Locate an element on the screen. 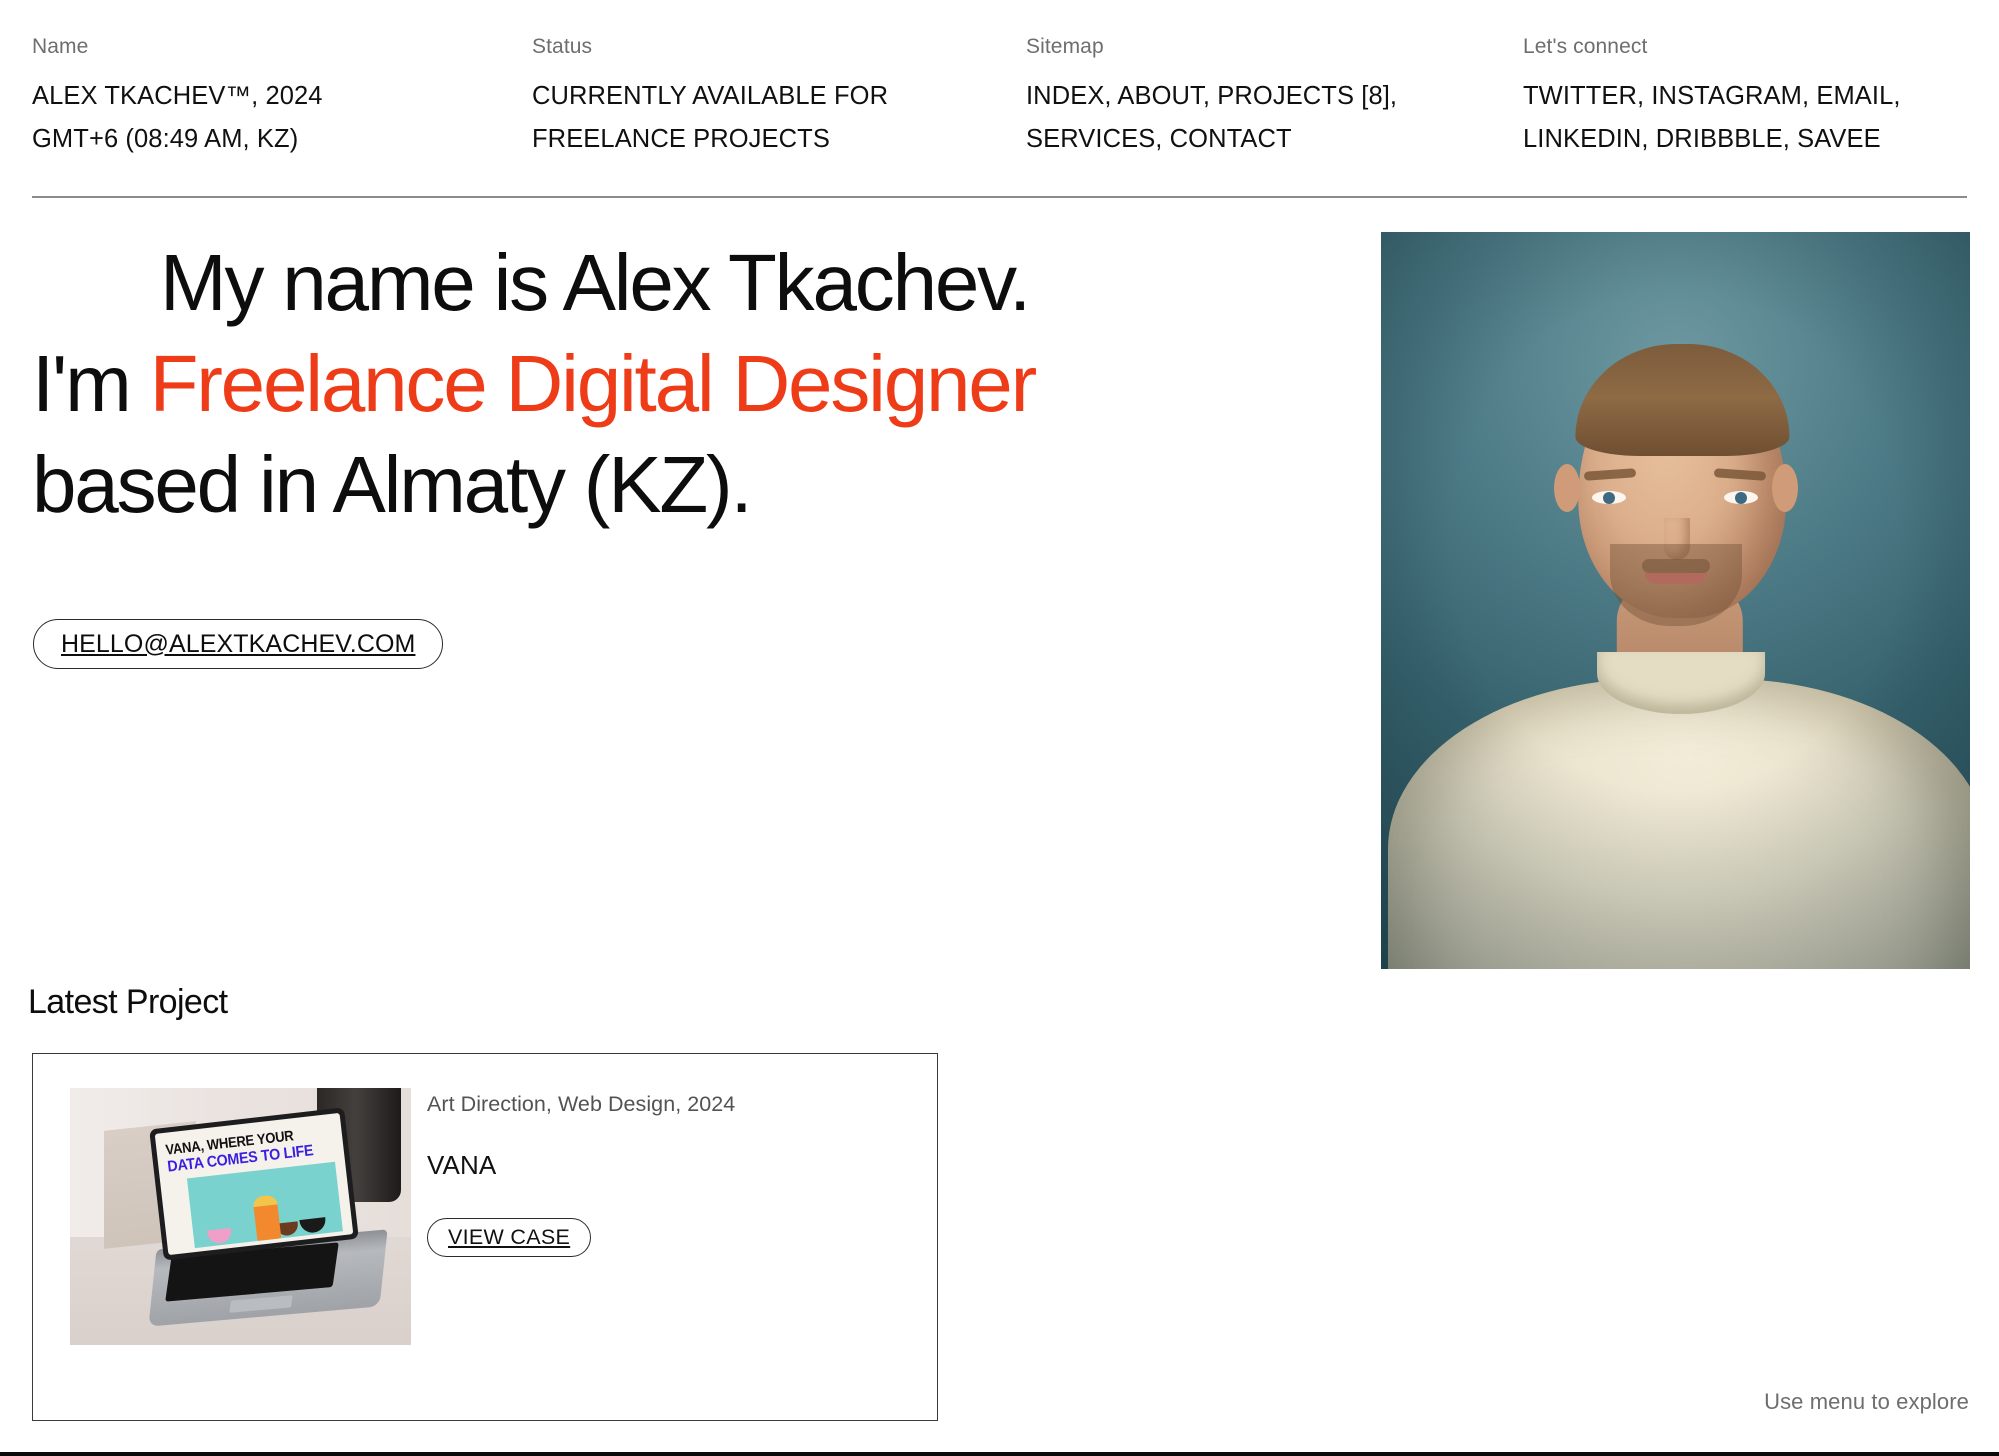  thumbnail-laptop-screen: VANA, WHERE YOUR DATA COMES TO LIFE is located at coordinates (254, 1184).